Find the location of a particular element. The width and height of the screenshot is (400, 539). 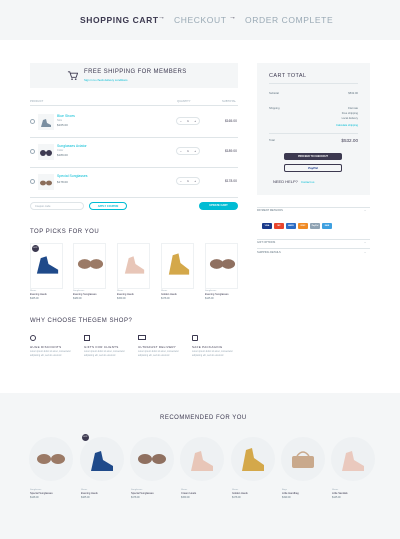

card-name: Little Handbag is located at coordinates (290, 493).